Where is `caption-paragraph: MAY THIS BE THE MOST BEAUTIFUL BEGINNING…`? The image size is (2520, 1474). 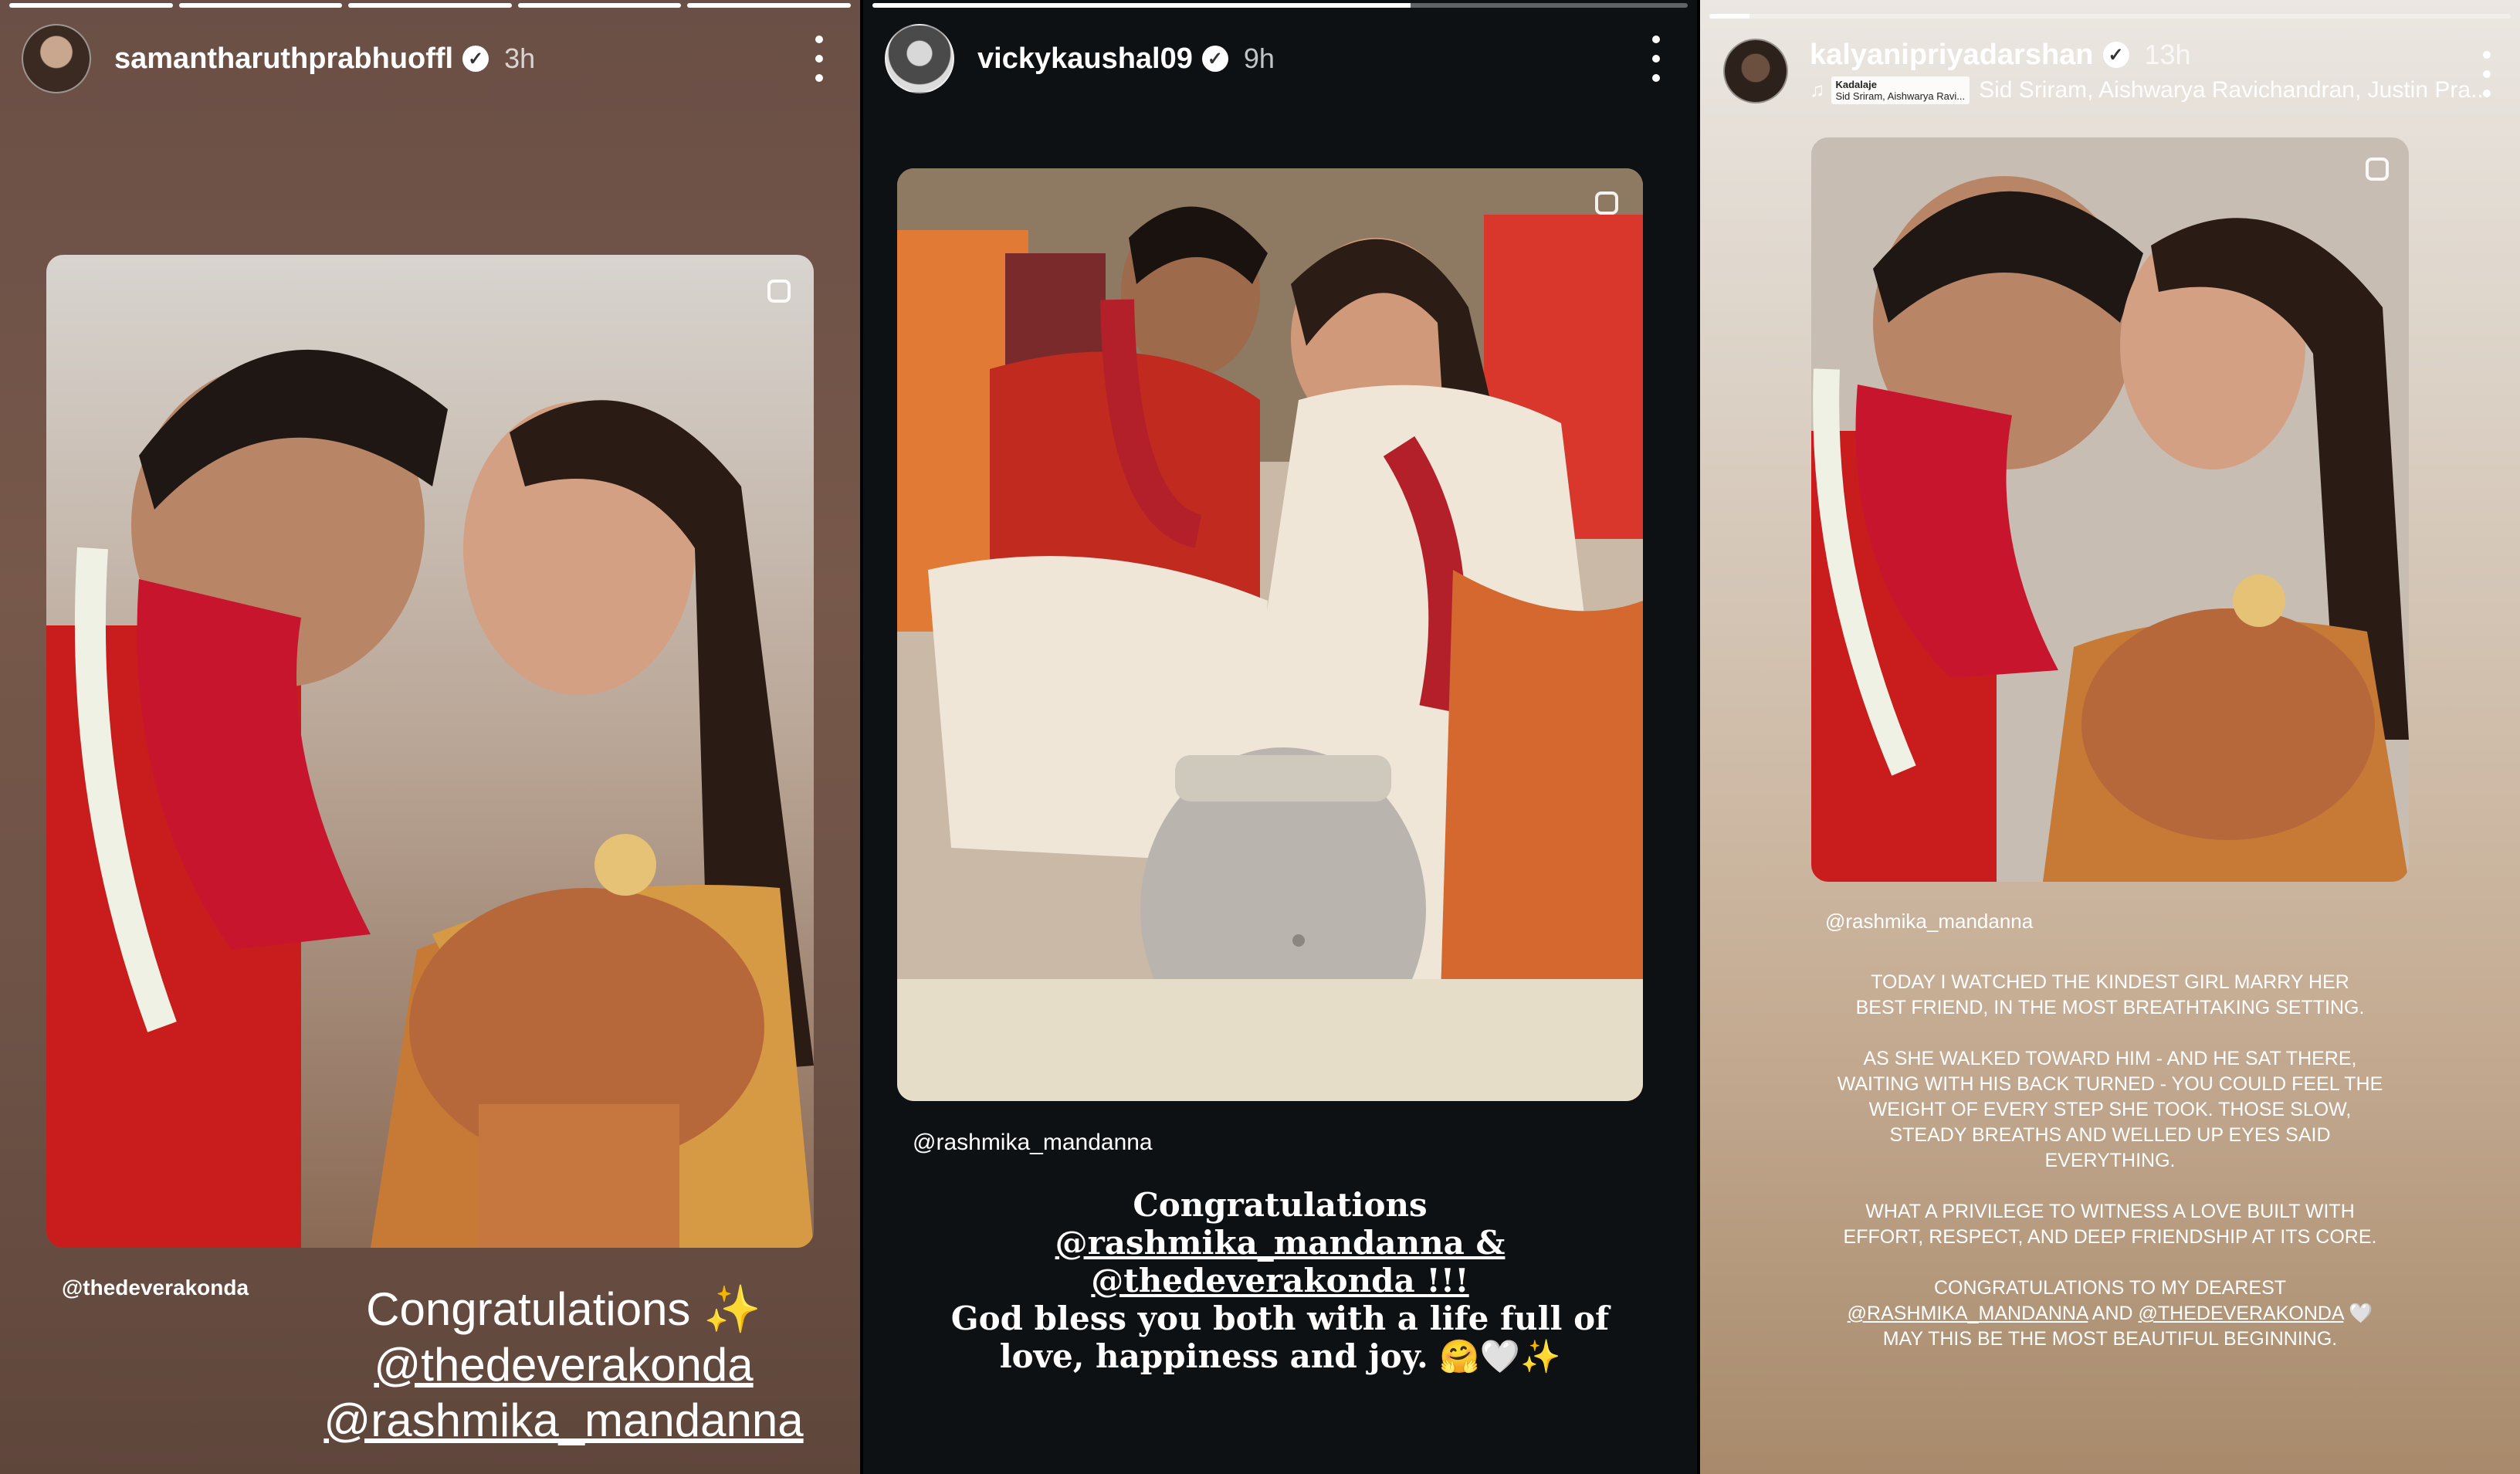
caption-paragraph: MAY THIS BE THE MOST BEAUTIFUL BEGINNING… is located at coordinates (2110, 1339).